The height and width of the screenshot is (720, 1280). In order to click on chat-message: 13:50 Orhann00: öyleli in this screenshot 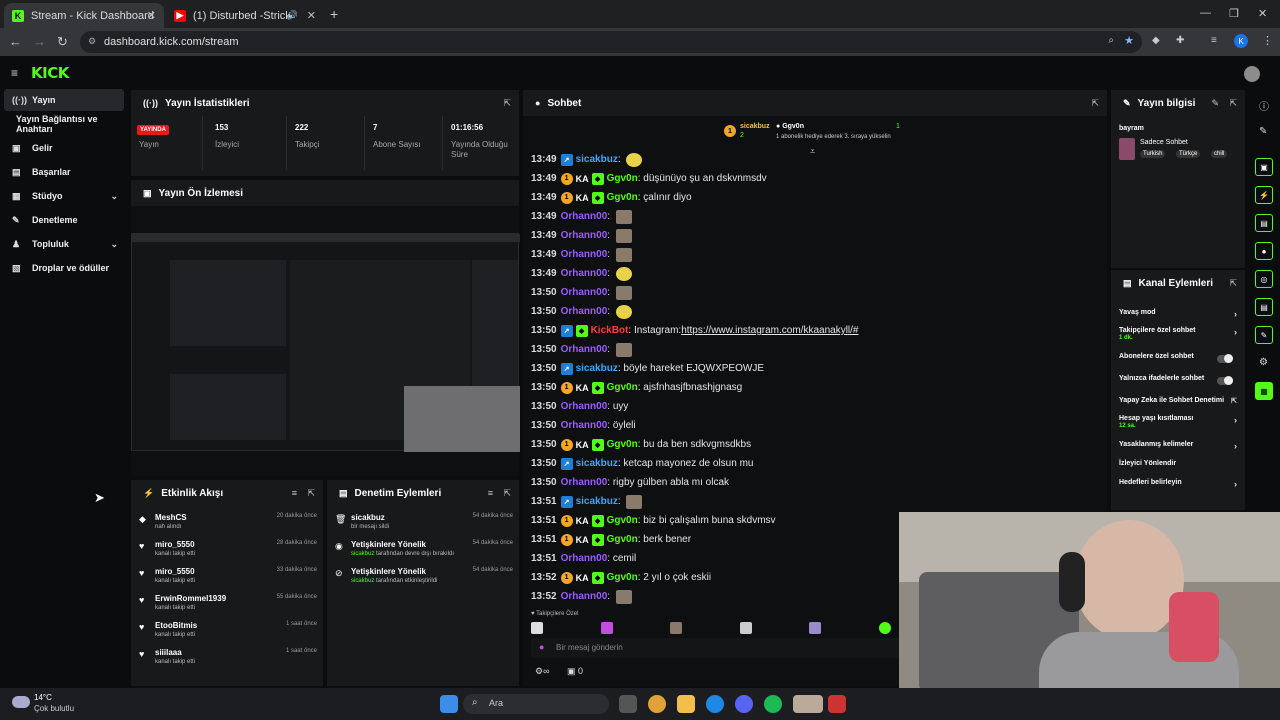, I will do `click(583, 425)`.